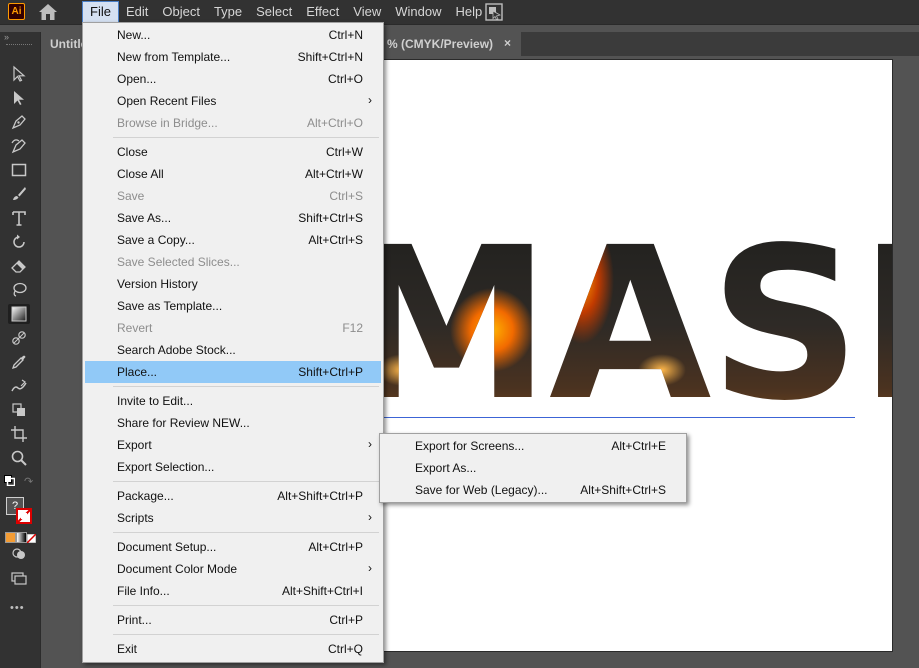 This screenshot has height=668, width=919. I want to click on default-fill-stroke-icon, so click(10, 481).